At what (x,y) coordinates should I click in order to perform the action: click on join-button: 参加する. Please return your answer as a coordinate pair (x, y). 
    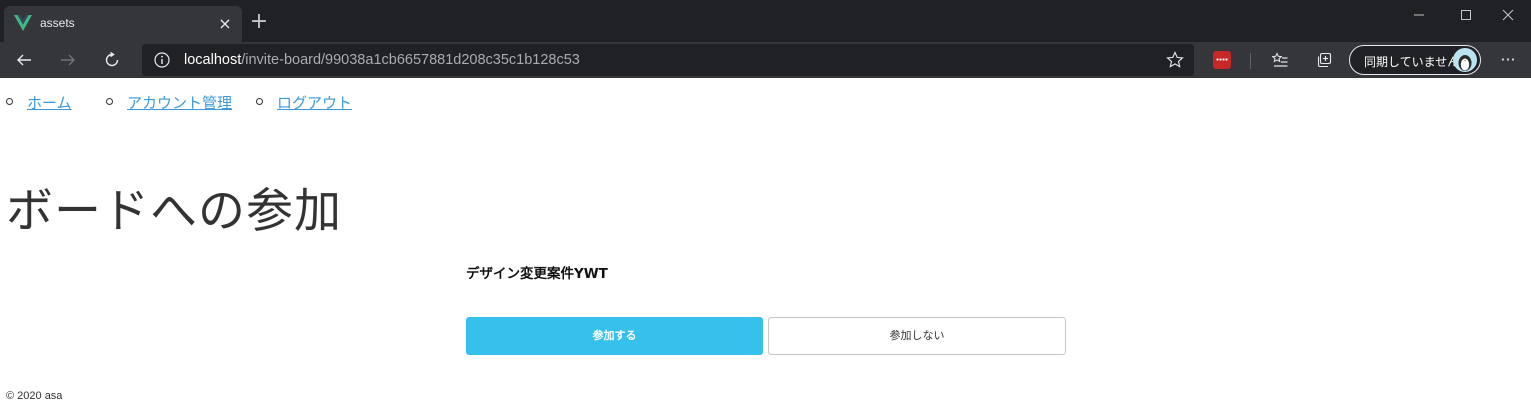
    Looking at the image, I should click on (614, 336).